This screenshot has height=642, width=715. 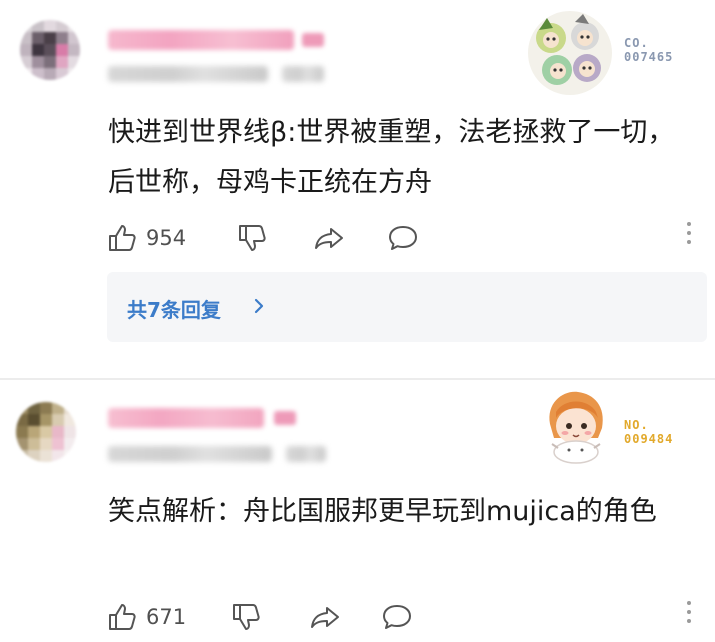 I want to click on fan-badge-number: CO. 007465, so click(x=649, y=50).